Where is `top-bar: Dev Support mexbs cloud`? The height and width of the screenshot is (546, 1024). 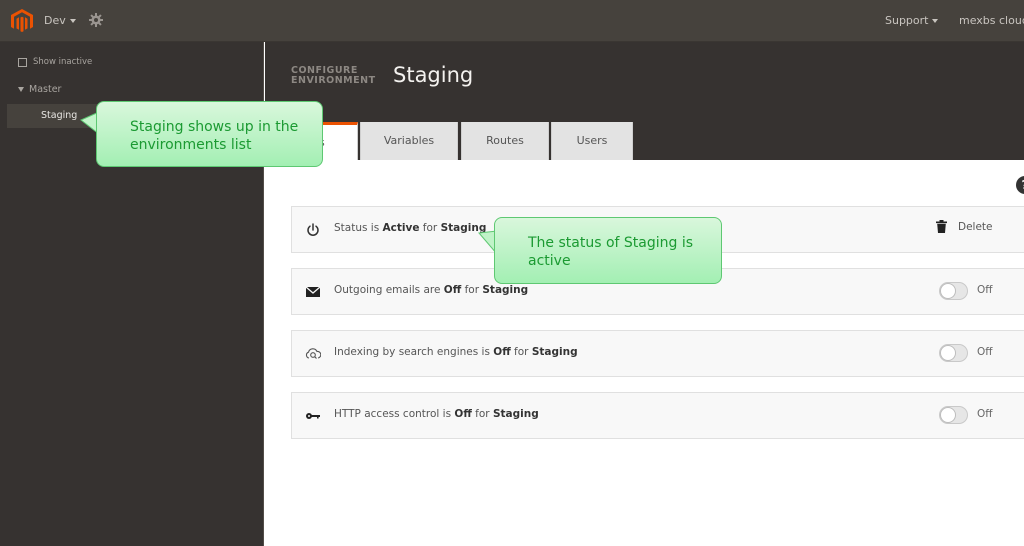 top-bar: Dev Support mexbs cloud is located at coordinates (512, 21).